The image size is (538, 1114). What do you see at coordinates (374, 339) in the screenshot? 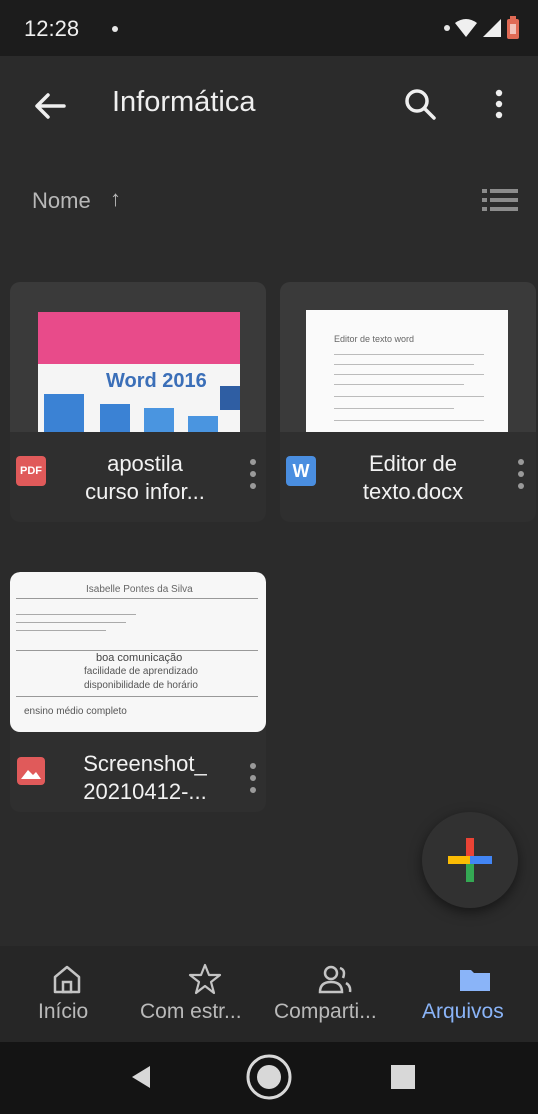
I see `thumbnail-text: Editor de texto word` at bounding box center [374, 339].